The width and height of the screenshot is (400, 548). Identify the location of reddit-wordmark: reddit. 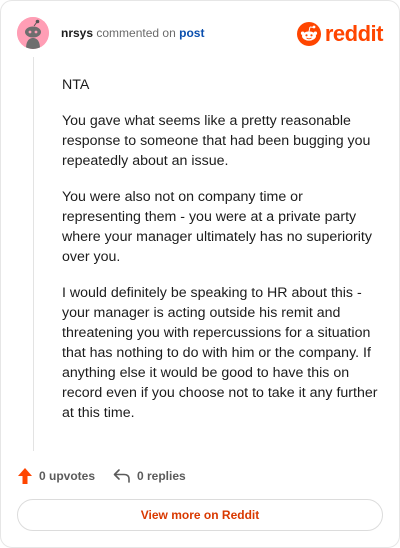
(354, 33).